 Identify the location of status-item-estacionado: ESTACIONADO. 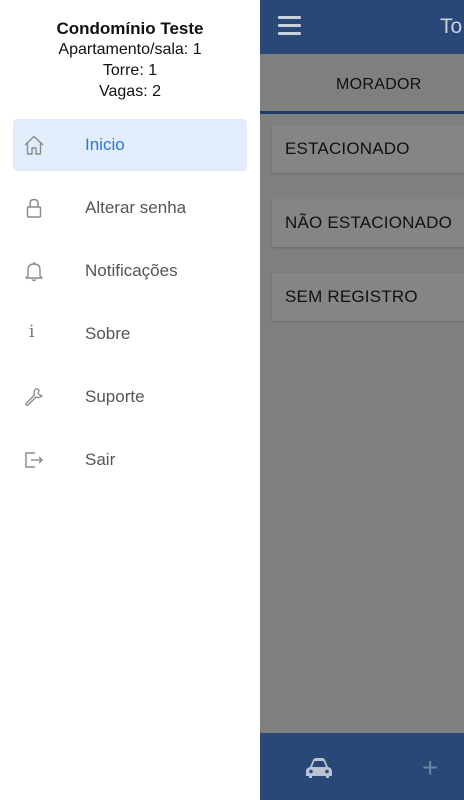
(368, 149).